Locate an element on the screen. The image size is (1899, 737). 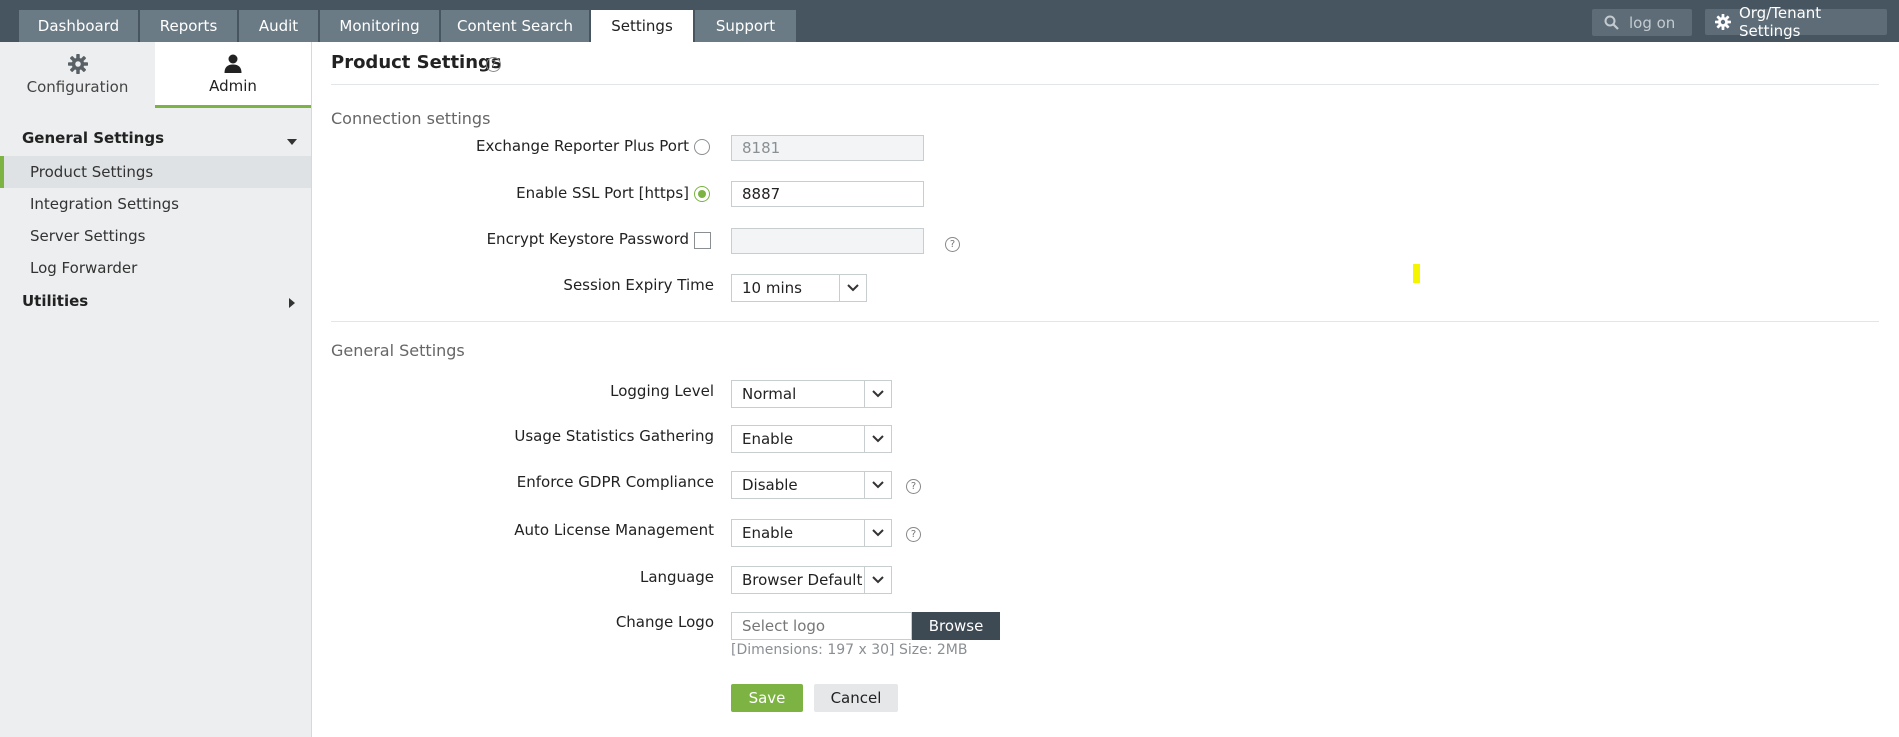
session-expiry-select: 10 mins is located at coordinates (799, 288).